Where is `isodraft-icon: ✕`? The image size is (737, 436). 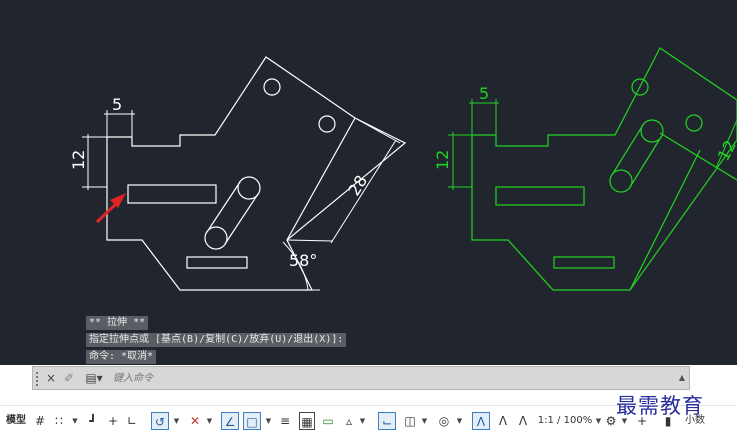 isodraft-icon: ✕ is located at coordinates (195, 421).